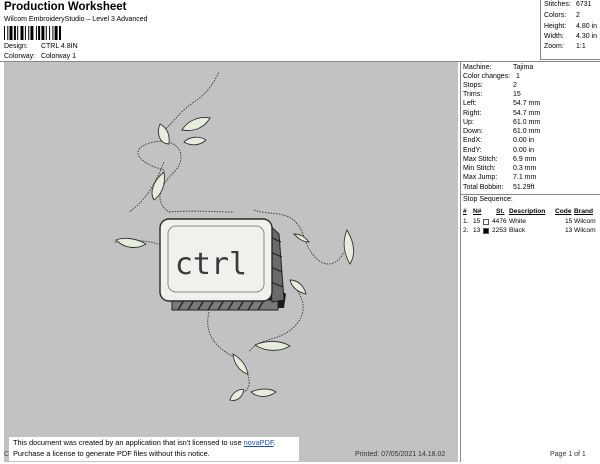  Describe the element at coordinates (211, 264) in the screenshot. I see `key-label: ctrl` at that location.